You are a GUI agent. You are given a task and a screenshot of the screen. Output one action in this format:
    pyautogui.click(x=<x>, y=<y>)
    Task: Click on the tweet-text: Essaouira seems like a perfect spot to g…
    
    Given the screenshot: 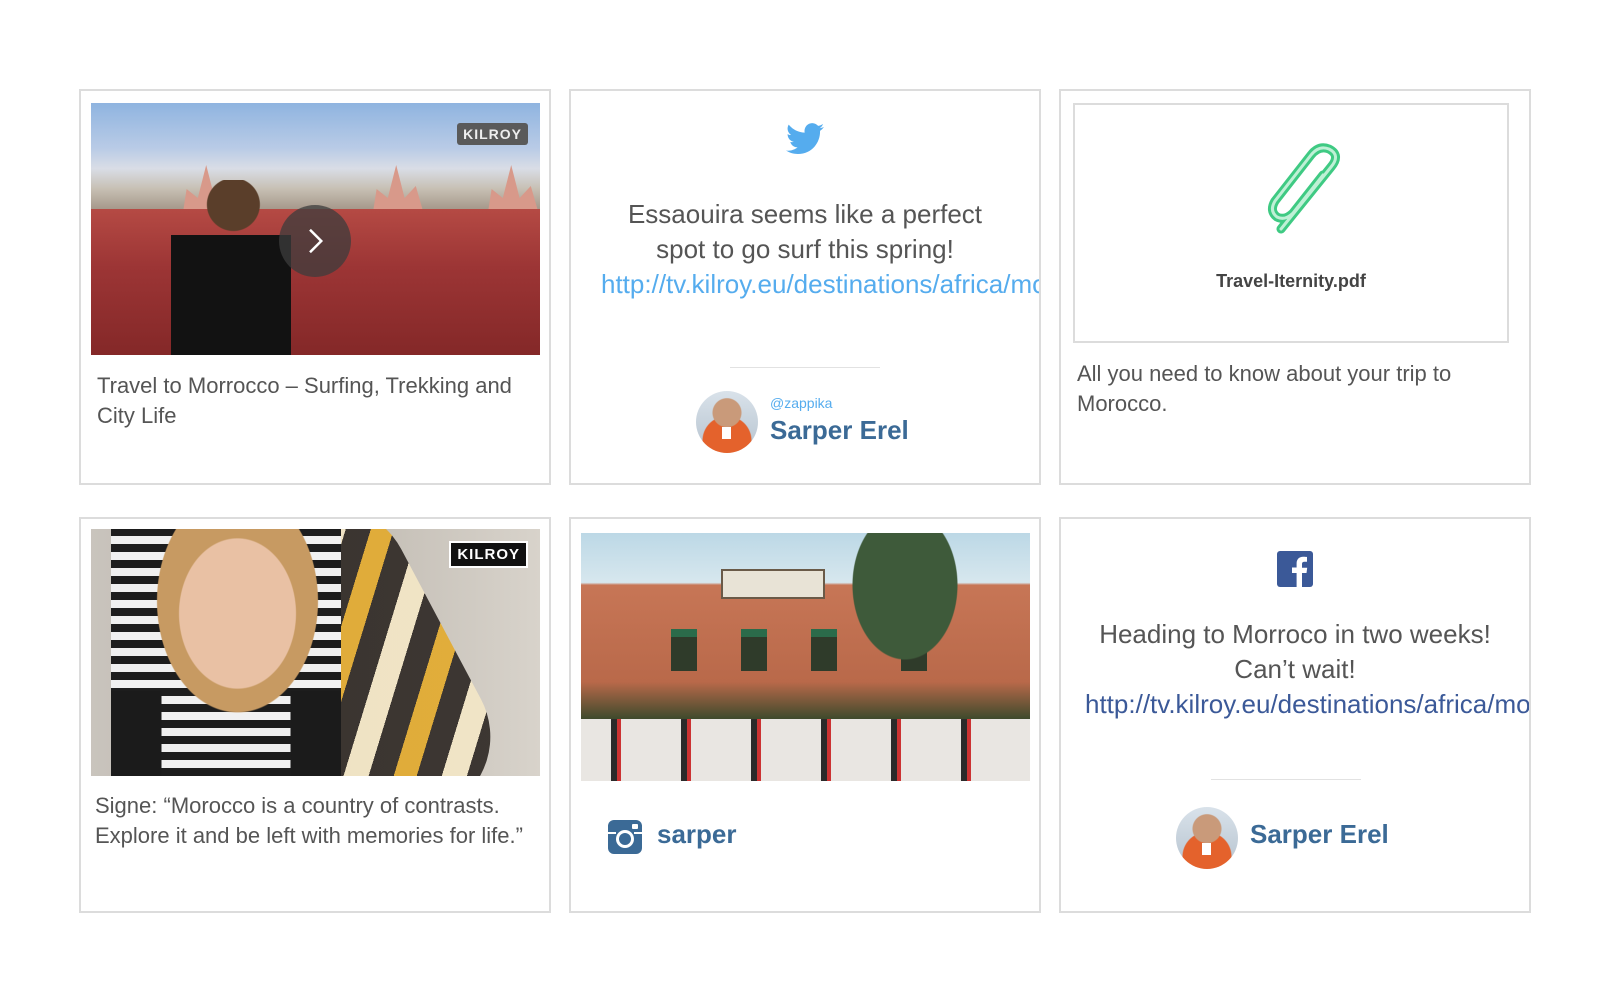 What is the action you would take?
    pyautogui.click(x=805, y=249)
    